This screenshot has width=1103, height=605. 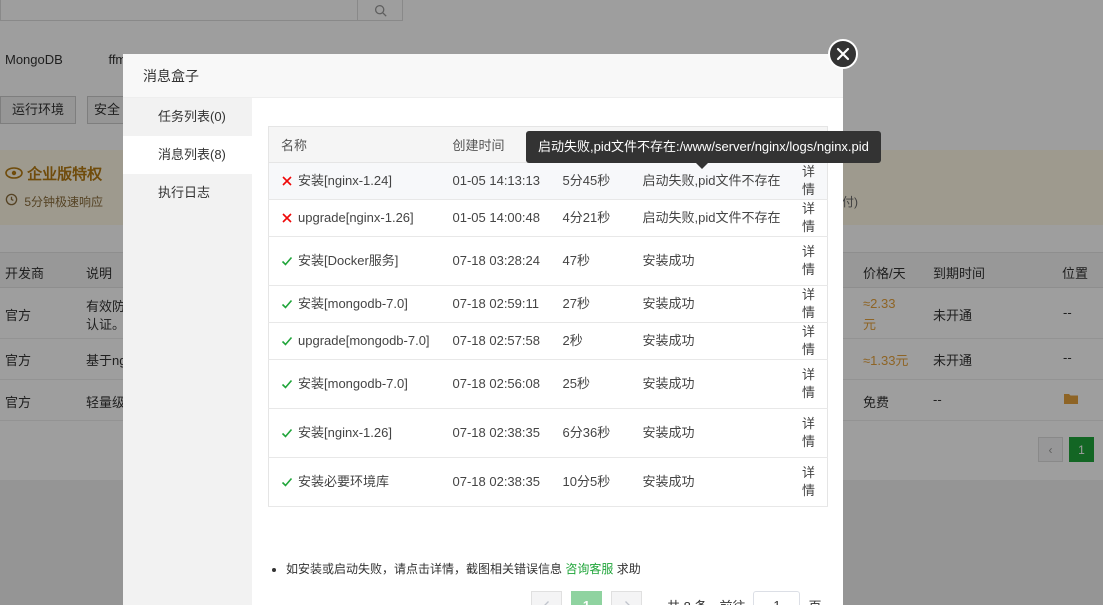 What do you see at coordinates (483, 76) in the screenshot?
I see `dialog-header: 消息盒子` at bounding box center [483, 76].